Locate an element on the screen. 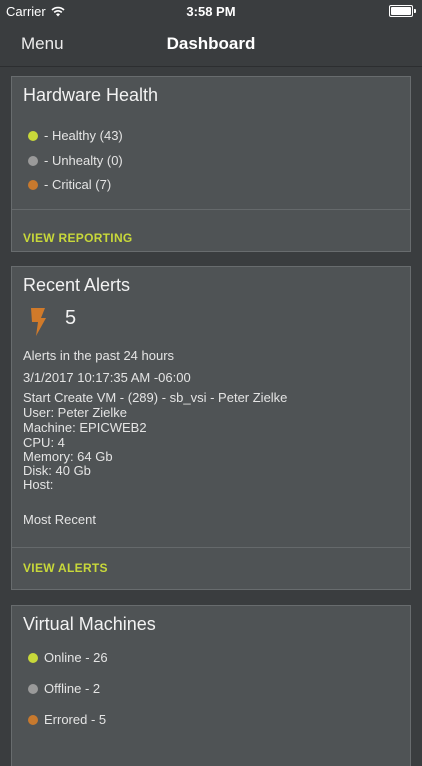 The width and height of the screenshot is (422, 766). vm-item-online: Online - 26 is located at coordinates (68, 657).